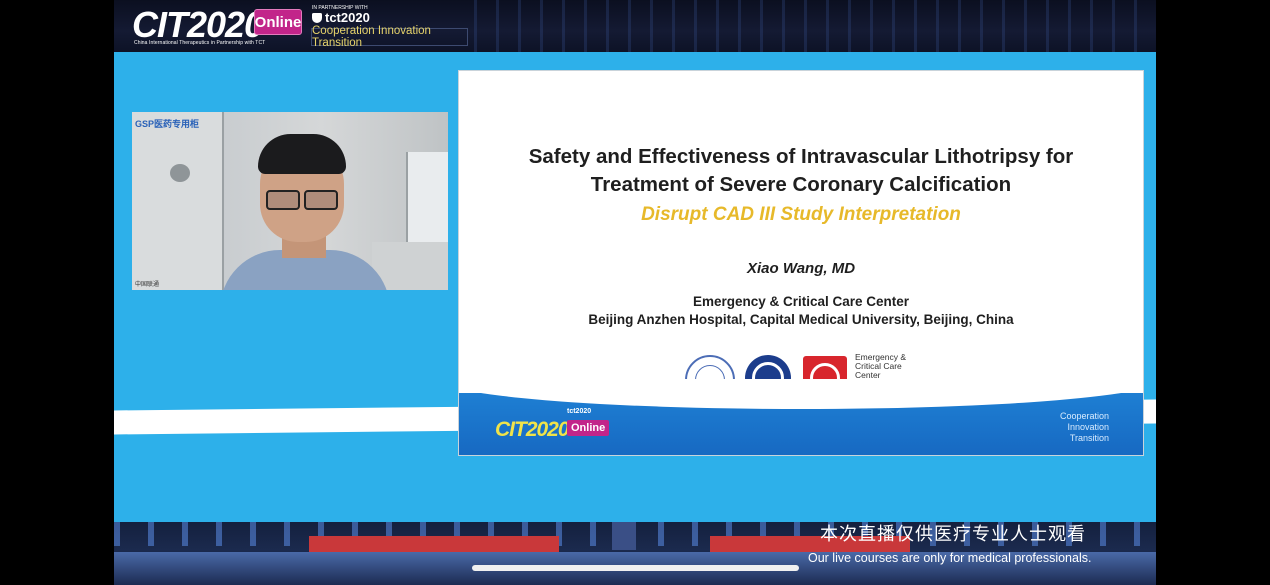 The height and width of the screenshot is (585, 1270). I want to click on presenter-glasses, so click(302, 200).